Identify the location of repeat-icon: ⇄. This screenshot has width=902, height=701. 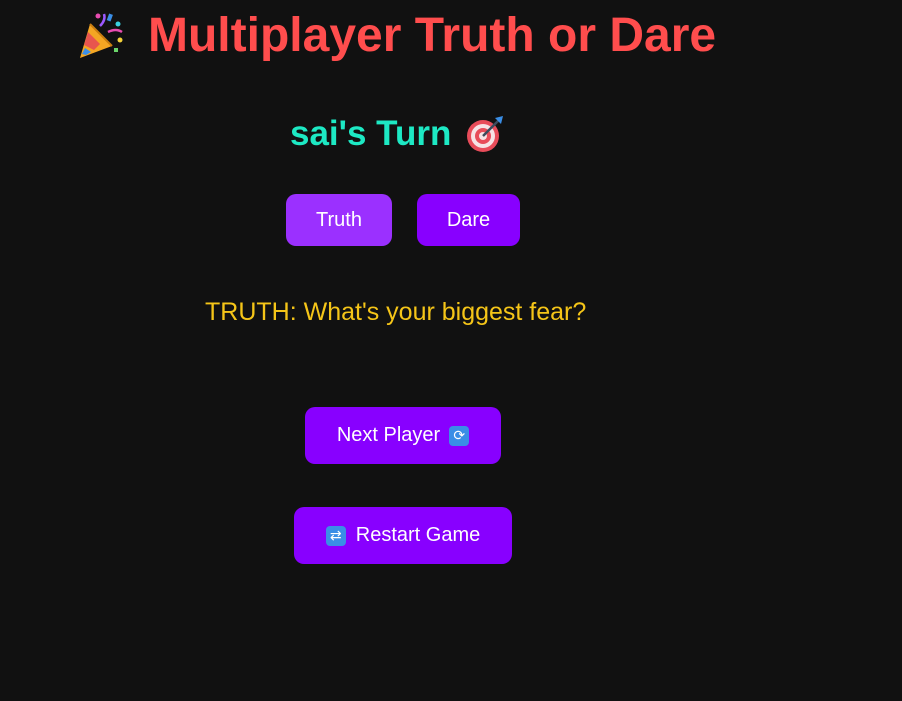
(335, 535).